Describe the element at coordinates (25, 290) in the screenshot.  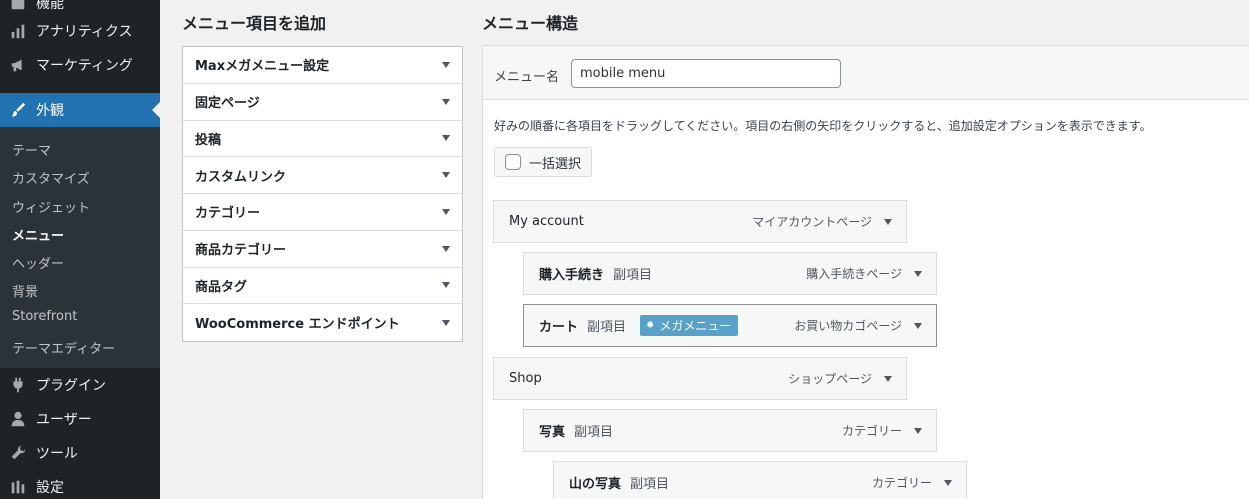
I see `submenu-background: 背景` at that location.